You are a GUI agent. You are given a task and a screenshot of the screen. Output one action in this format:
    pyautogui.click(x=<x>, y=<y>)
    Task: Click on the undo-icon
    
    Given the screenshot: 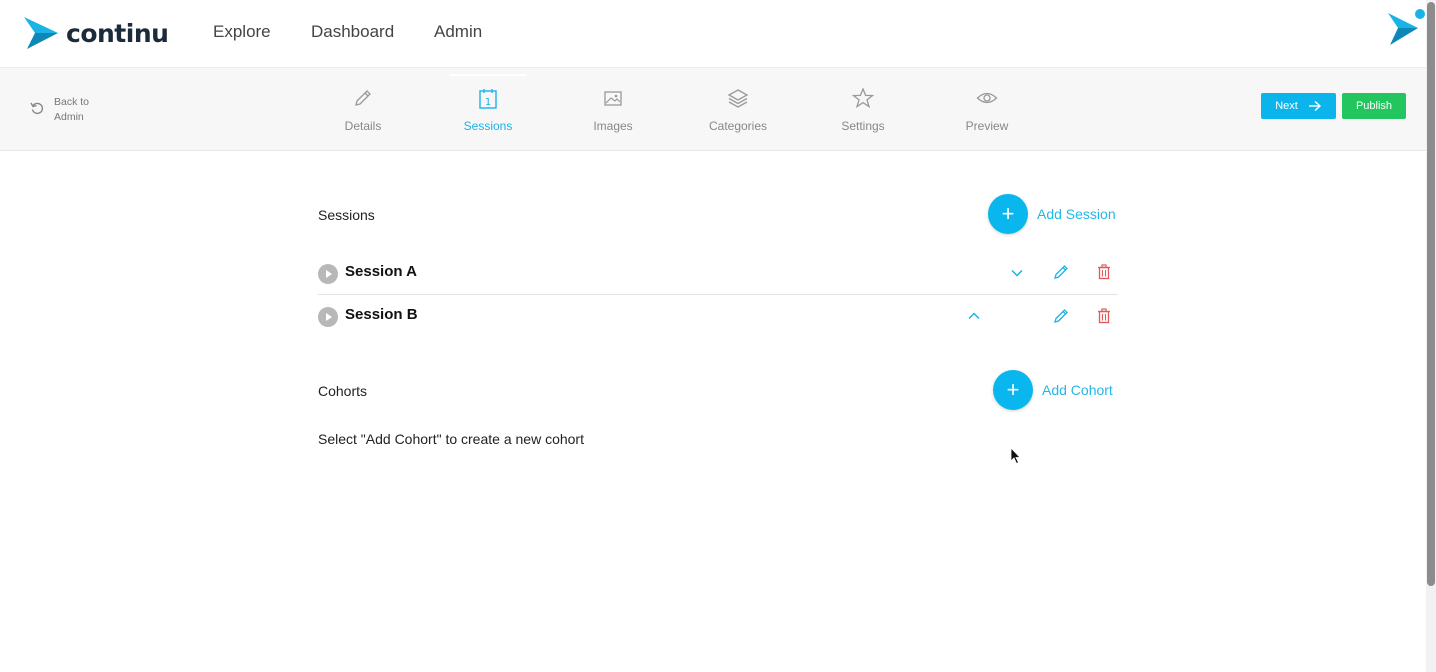 What is the action you would take?
    pyautogui.click(x=37, y=108)
    